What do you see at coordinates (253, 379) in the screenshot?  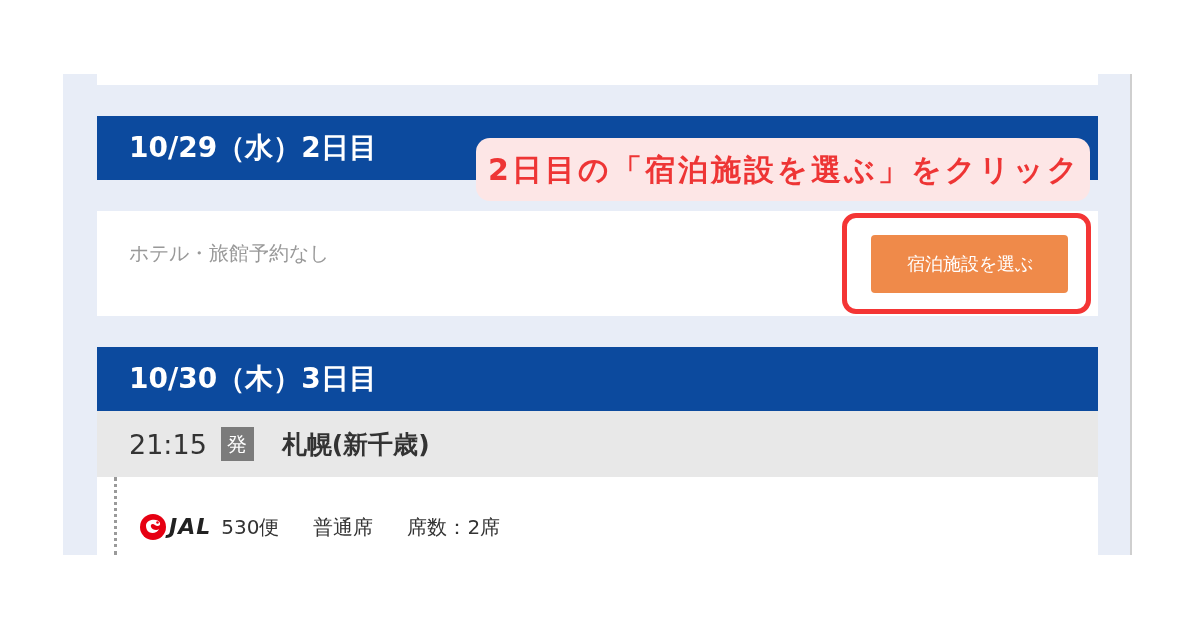 I see `day-title: 10/30（木）3日目` at bounding box center [253, 379].